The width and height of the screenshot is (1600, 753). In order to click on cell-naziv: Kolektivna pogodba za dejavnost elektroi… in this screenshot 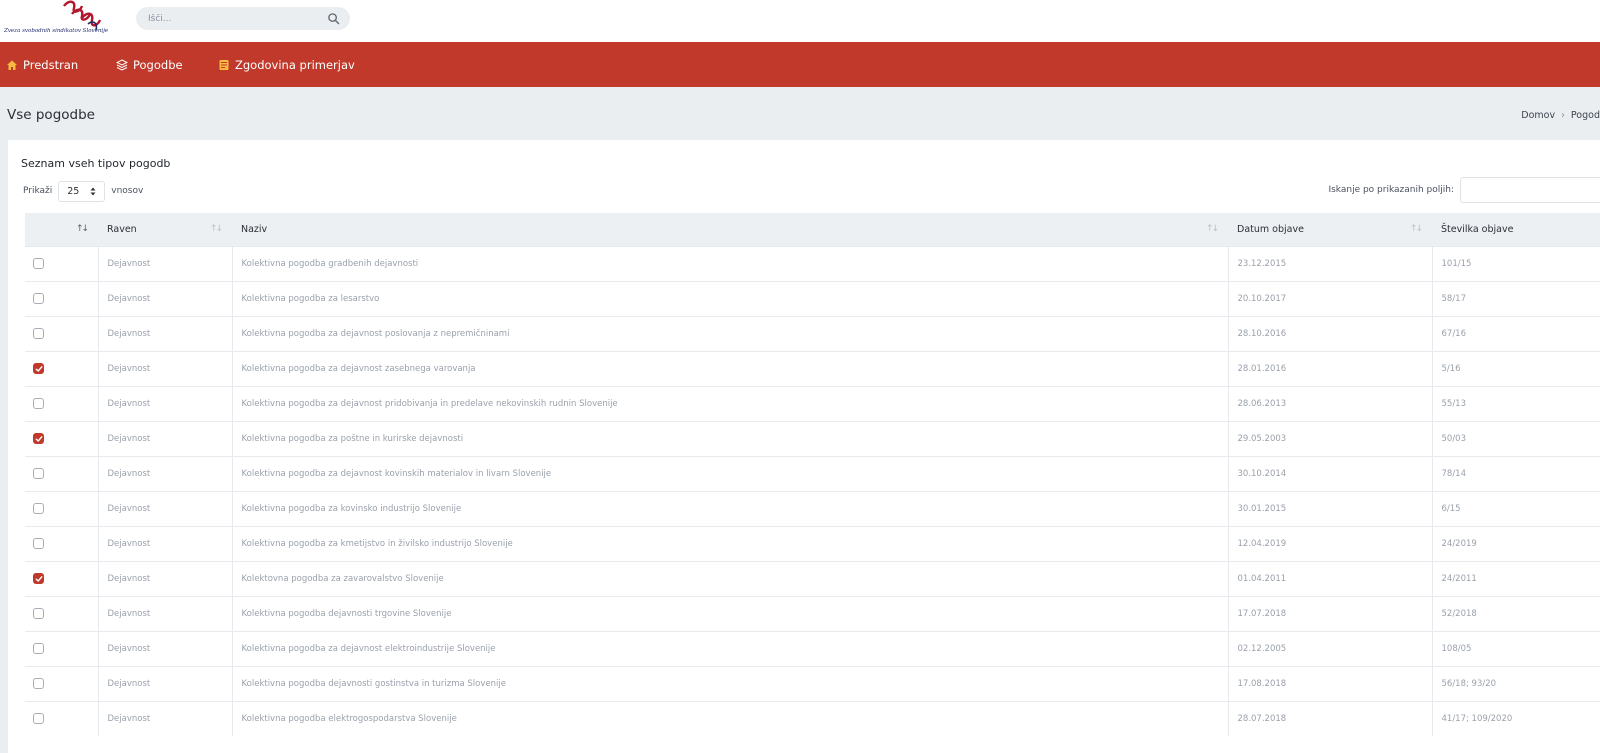, I will do `click(730, 648)`.